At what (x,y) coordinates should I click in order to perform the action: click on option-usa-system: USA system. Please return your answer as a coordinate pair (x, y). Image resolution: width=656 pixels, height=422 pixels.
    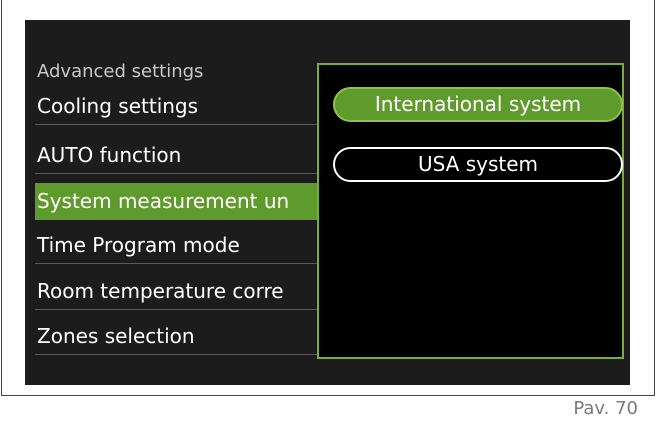
    Looking at the image, I should click on (478, 164).